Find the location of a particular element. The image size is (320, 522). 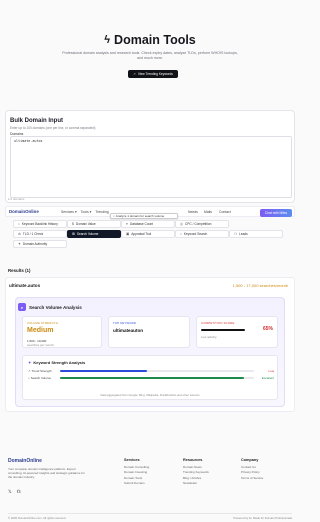

search-volume-label: ⌕ Search Volume is located at coordinates (44, 378).